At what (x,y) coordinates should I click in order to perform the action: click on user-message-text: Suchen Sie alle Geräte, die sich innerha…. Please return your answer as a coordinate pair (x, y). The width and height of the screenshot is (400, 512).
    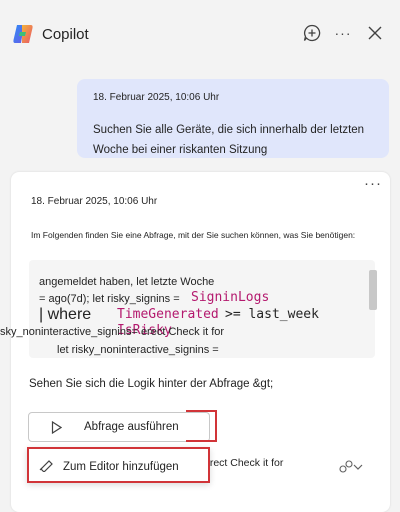
    Looking at the image, I should click on (229, 140).